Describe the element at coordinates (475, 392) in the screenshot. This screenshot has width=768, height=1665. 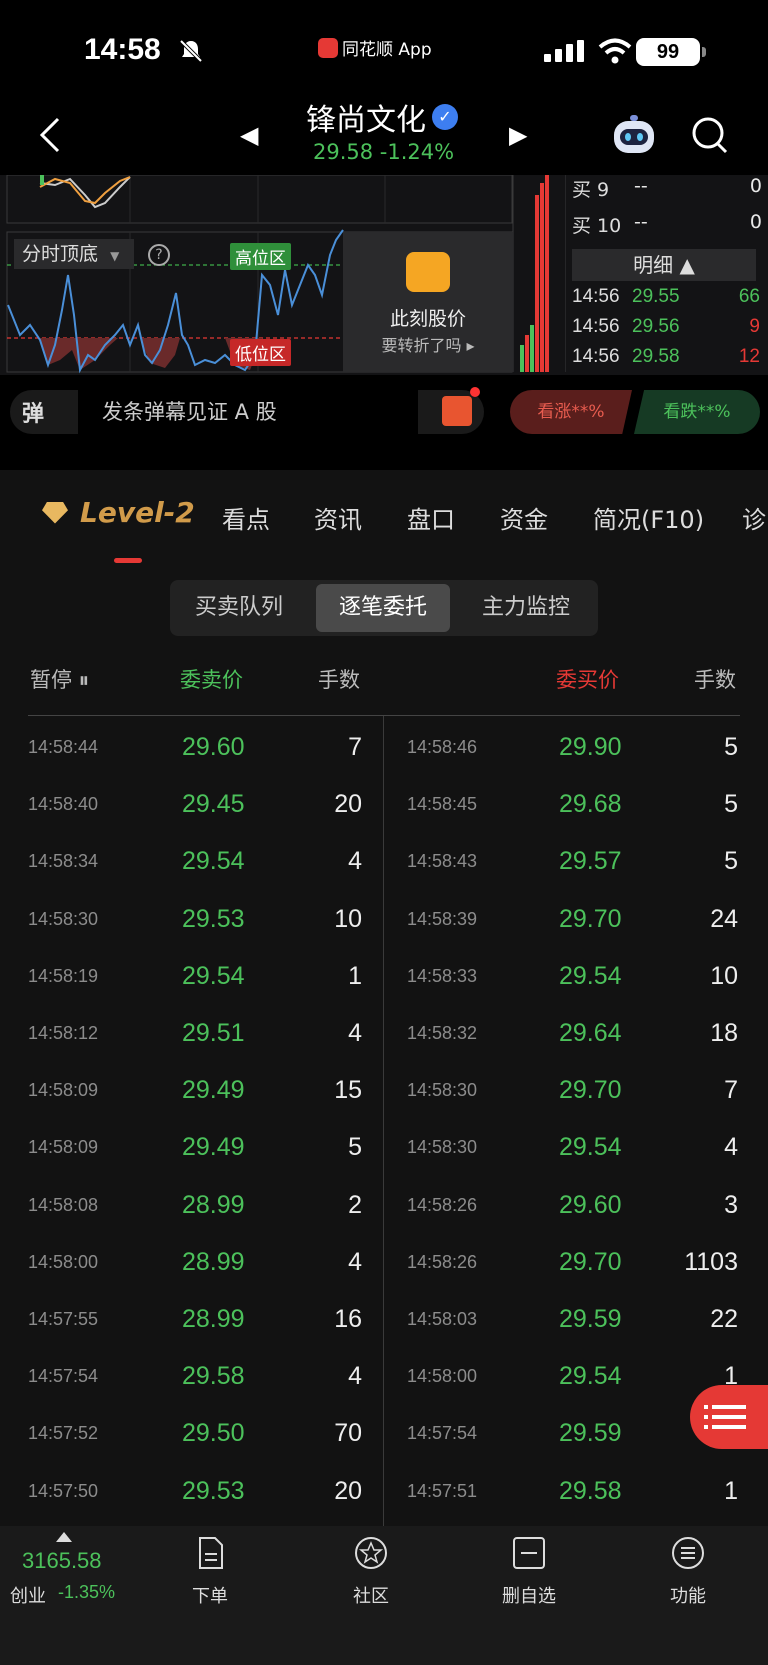
I see `notification-dot` at that location.